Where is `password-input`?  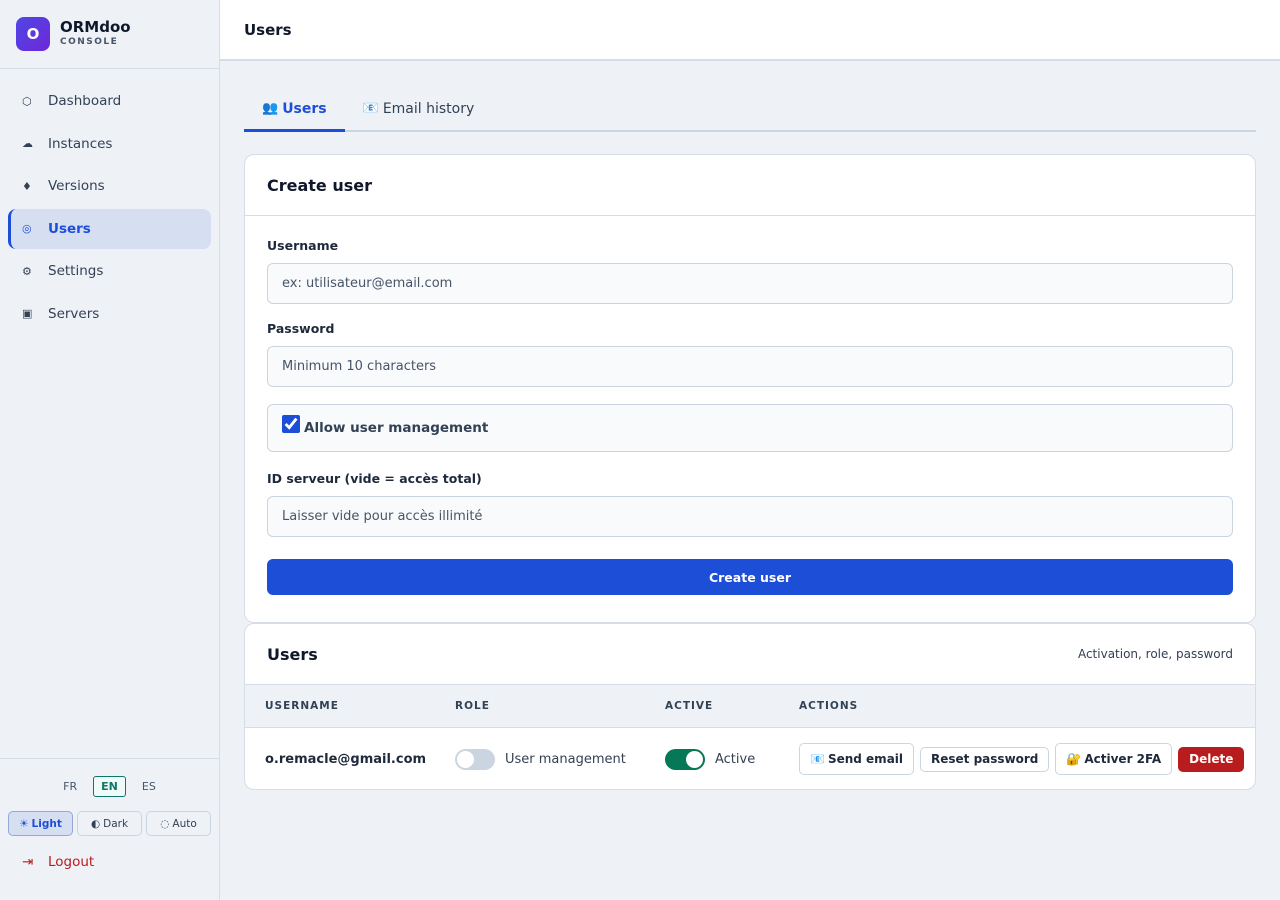 password-input is located at coordinates (750, 366).